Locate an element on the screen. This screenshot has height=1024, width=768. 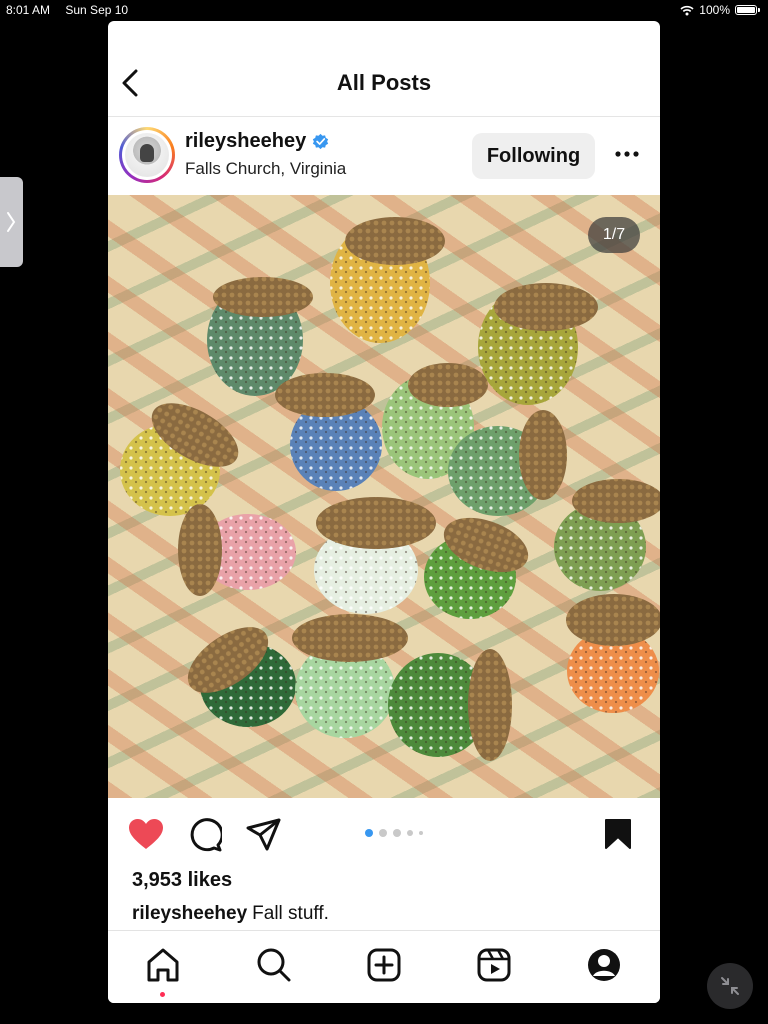
status-bar-left: 8:01 AM Sun Sep 10 is located at coordinates (67, 10).